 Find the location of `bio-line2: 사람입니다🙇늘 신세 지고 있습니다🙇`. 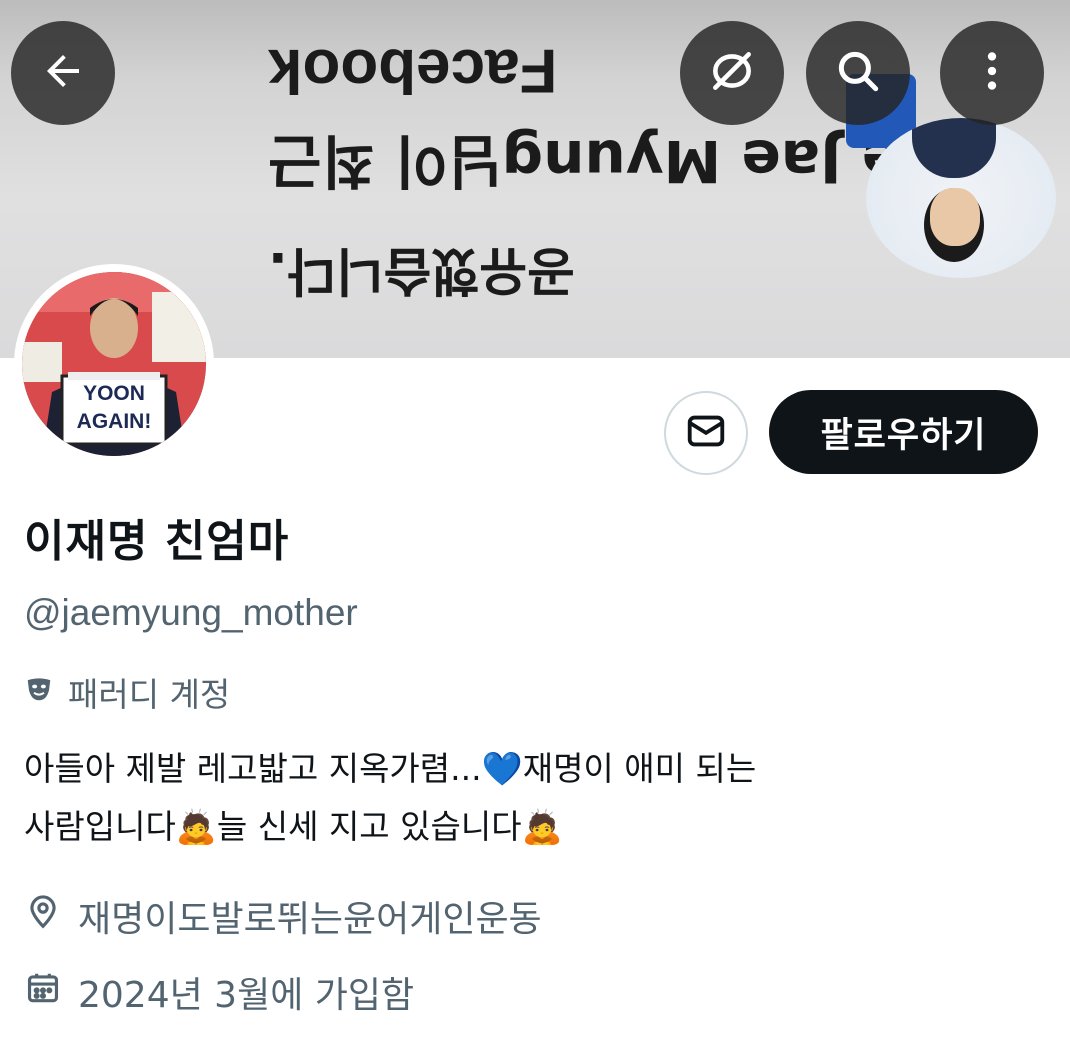

bio-line2: 사람입니다🙇늘 신세 지고 있습니다🙇 is located at coordinates (293, 826).